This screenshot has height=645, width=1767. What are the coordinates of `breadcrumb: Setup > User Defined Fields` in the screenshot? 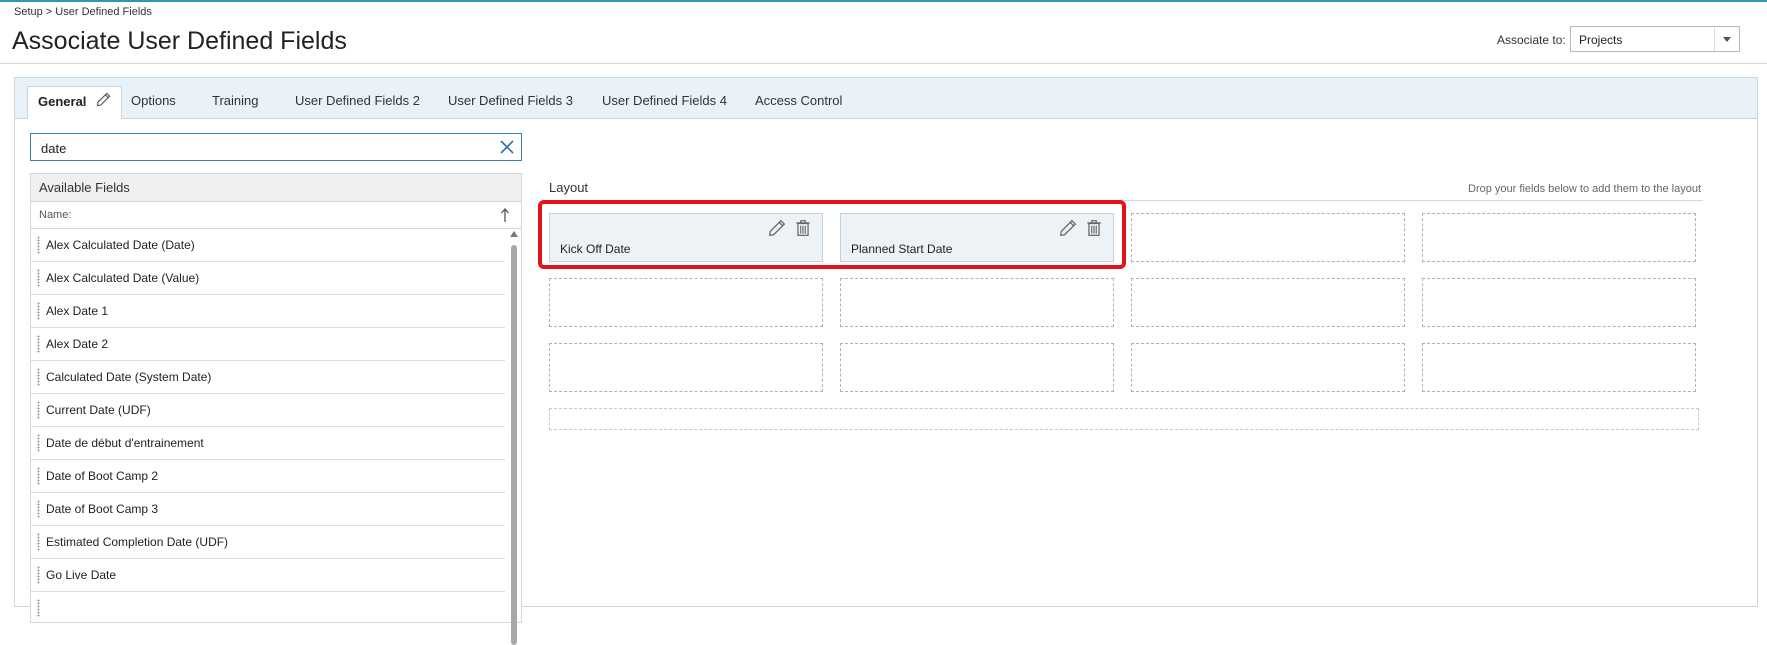 It's located at (83, 12).